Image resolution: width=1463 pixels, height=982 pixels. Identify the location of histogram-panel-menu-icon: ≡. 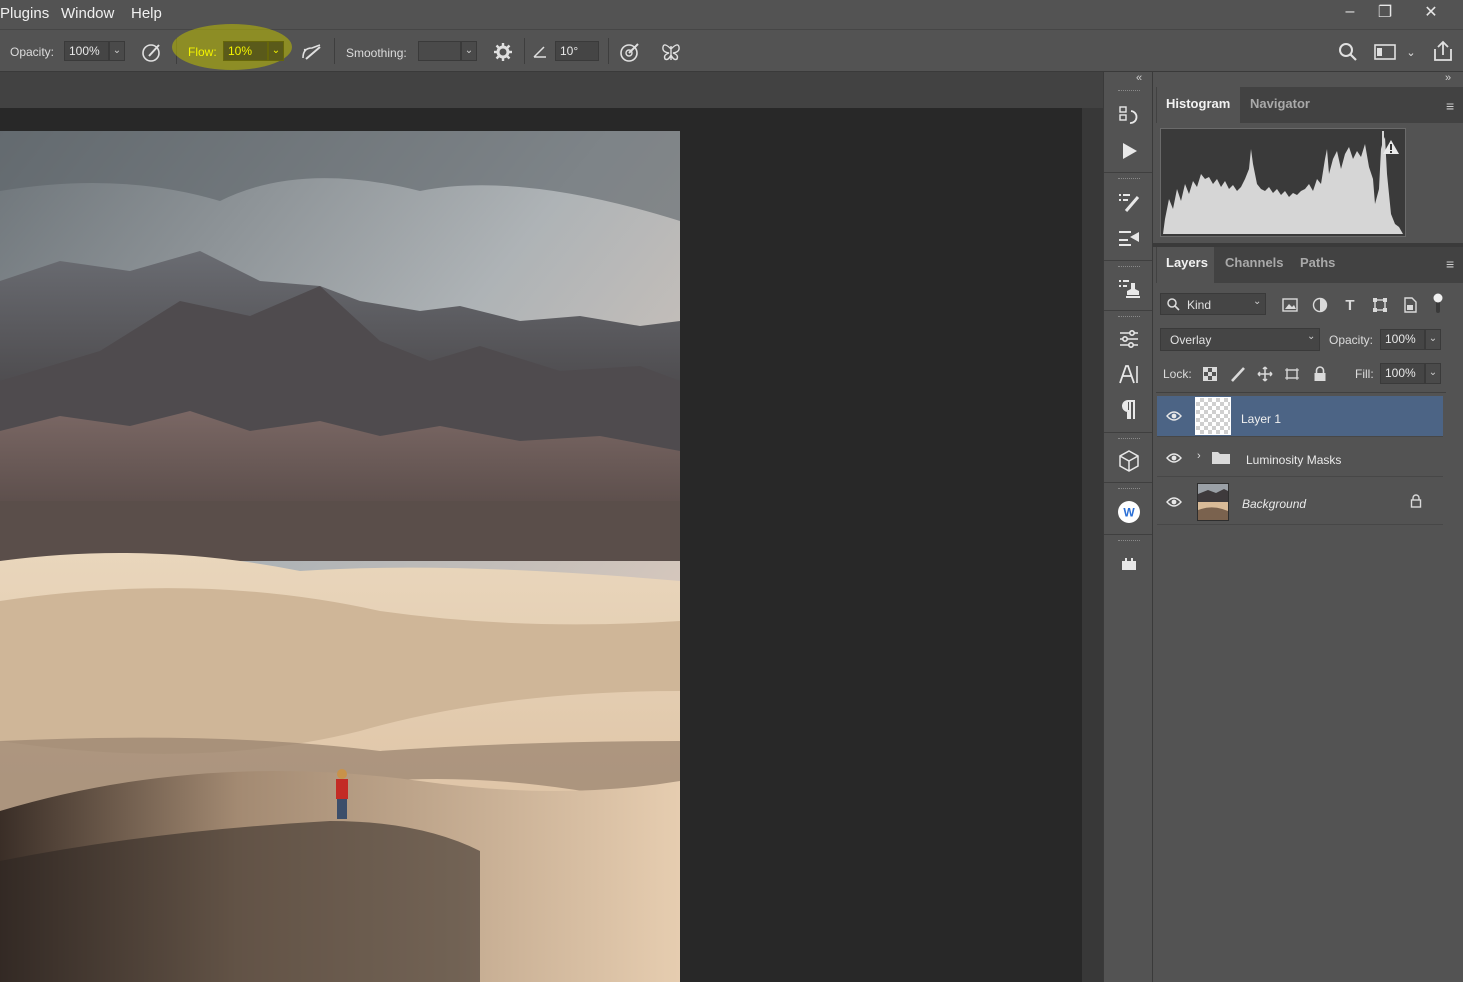
(1450, 106).